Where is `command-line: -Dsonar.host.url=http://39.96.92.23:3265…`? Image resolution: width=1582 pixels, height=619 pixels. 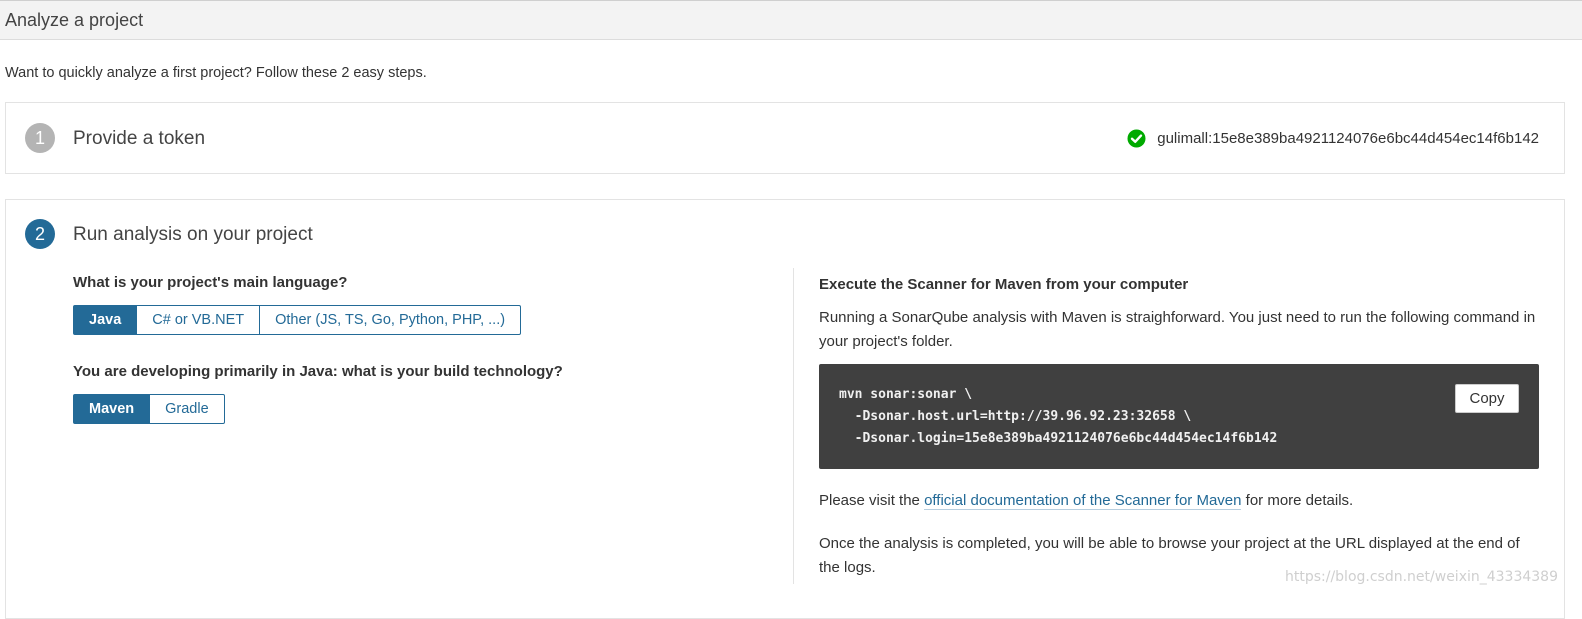 command-line: -Dsonar.host.url=http://39.96.92.23:3265… is located at coordinates (1015, 416).